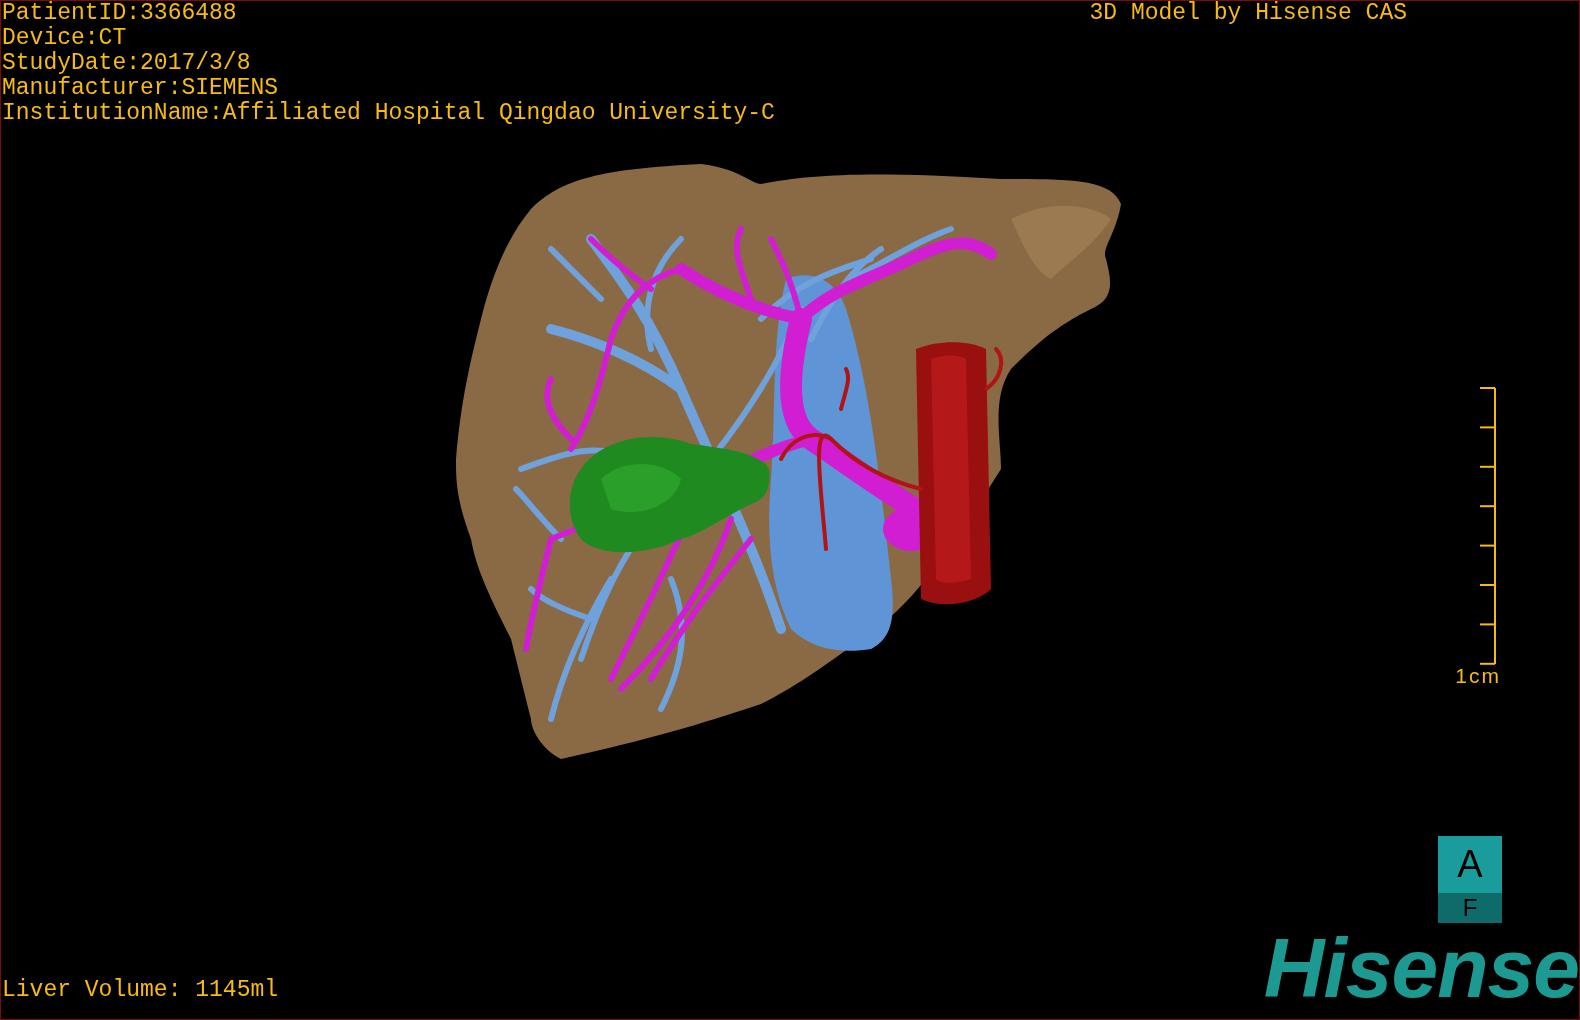 This screenshot has height=1020, width=1580. What do you see at coordinates (1248, 13) in the screenshot?
I see `model-title: 3D Model by Hisense CAS` at bounding box center [1248, 13].